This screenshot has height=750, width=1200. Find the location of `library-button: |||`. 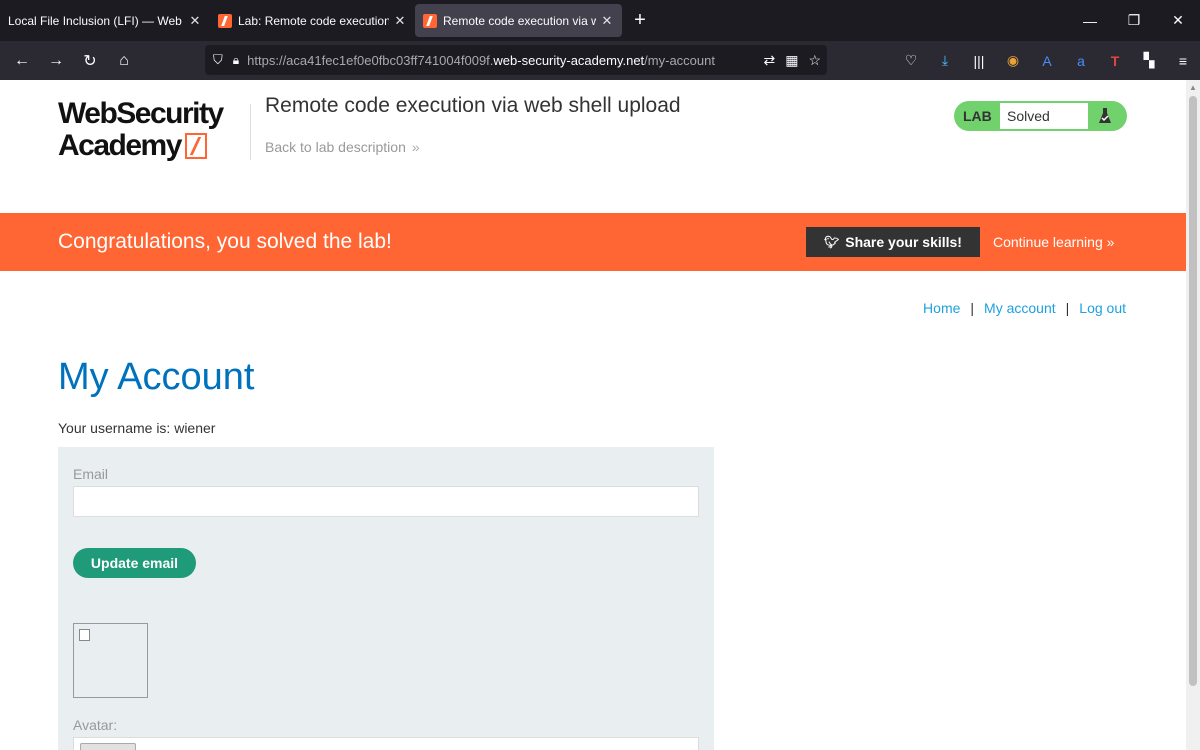

library-button: ||| is located at coordinates (979, 61).